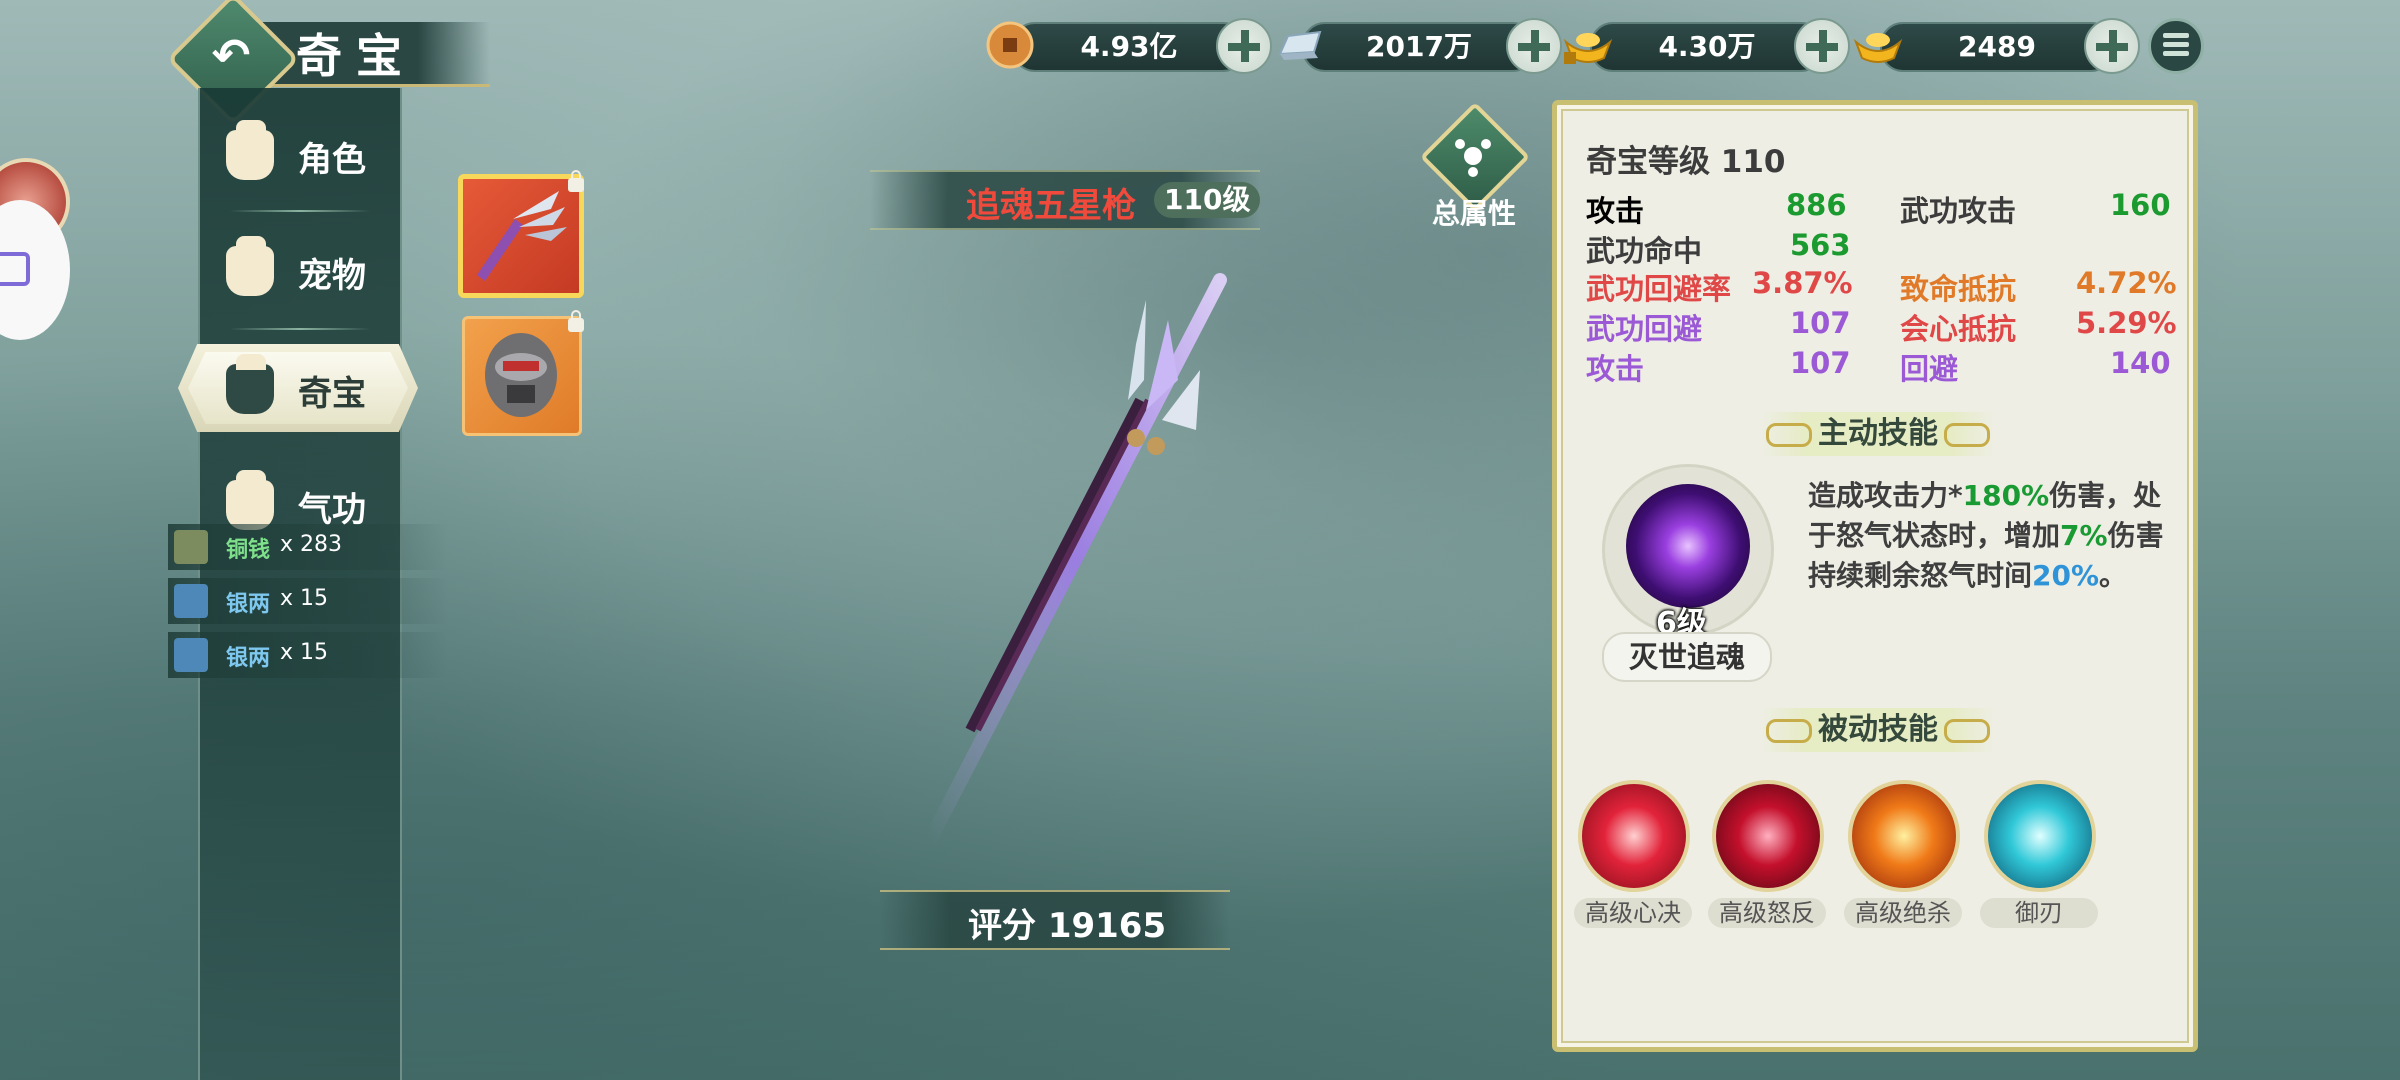  I want to click on list-icon, so click(2176, 35).